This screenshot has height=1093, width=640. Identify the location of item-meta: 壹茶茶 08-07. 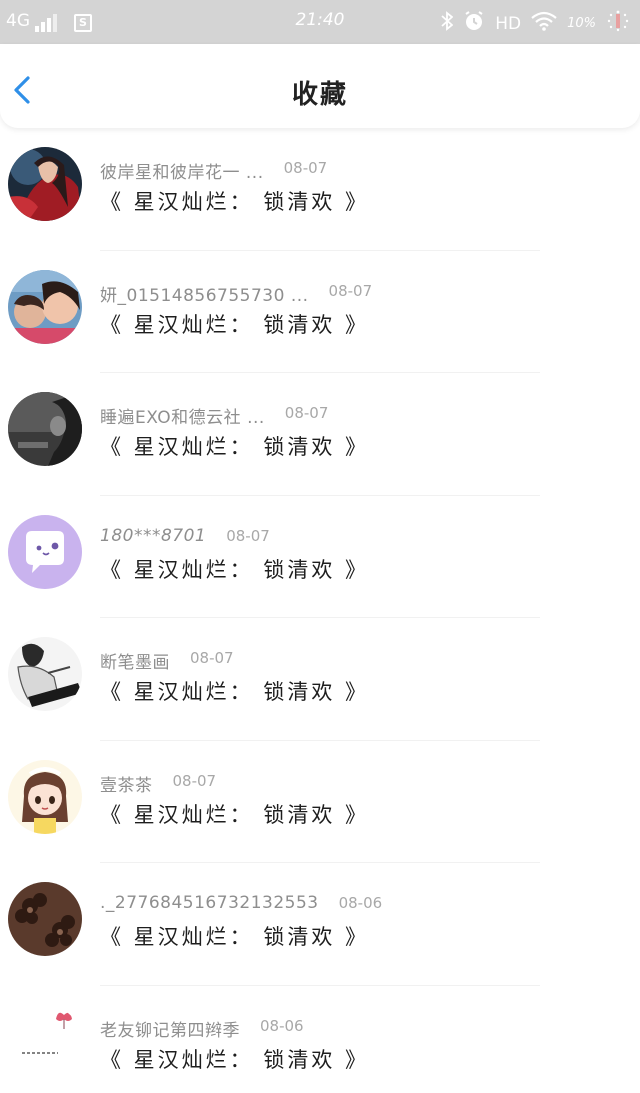
(158, 783).